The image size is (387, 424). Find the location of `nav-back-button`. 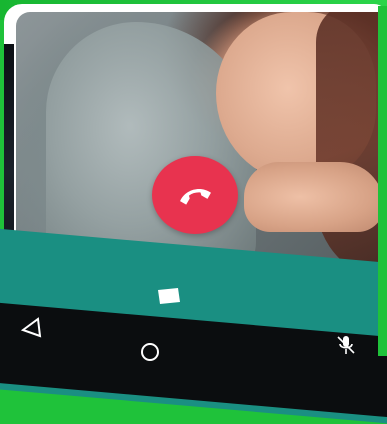

nav-back-button is located at coordinates (31, 328).